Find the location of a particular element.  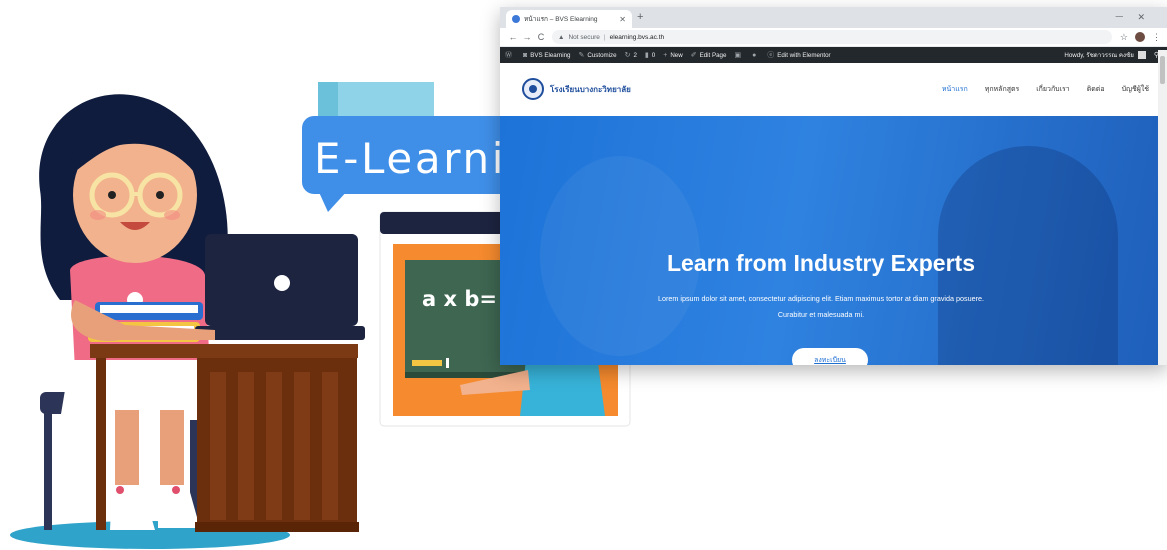

wordpress-logo-icon: Ⓦ is located at coordinates (508, 55).